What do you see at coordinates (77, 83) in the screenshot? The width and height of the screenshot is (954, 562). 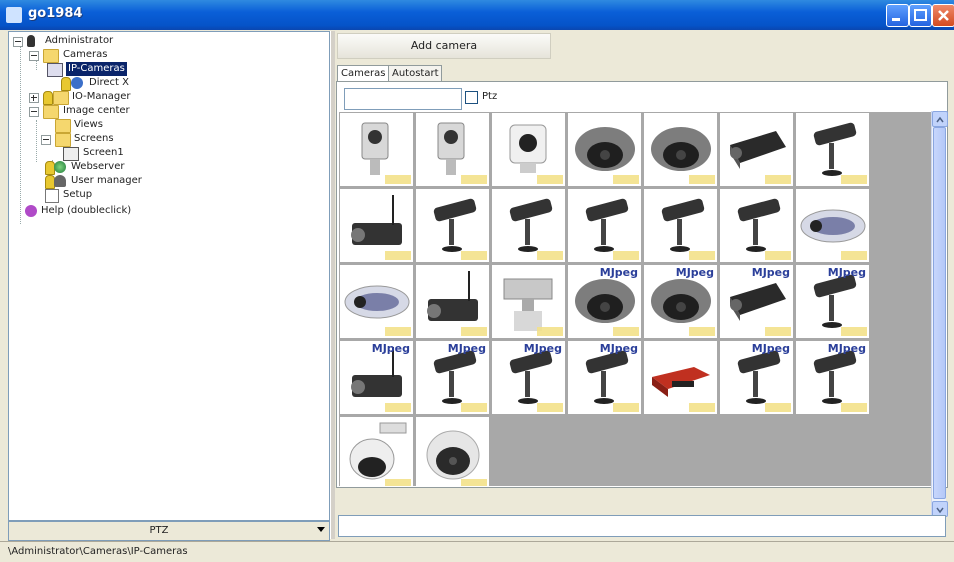 I see `directx-icon` at bounding box center [77, 83].